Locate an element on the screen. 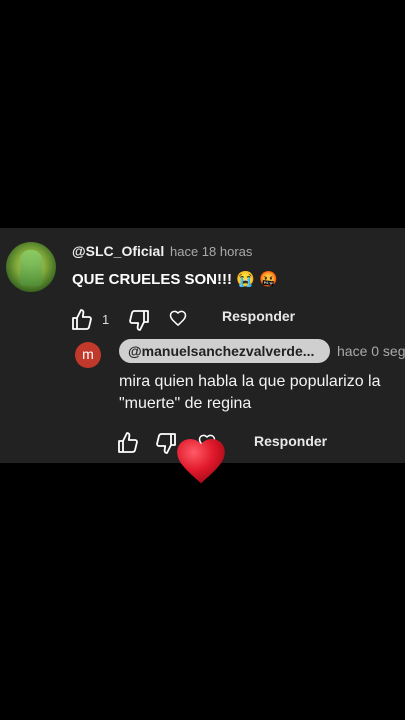 This screenshot has width=405, height=720. red-heart-icon is located at coordinates (201, 461).